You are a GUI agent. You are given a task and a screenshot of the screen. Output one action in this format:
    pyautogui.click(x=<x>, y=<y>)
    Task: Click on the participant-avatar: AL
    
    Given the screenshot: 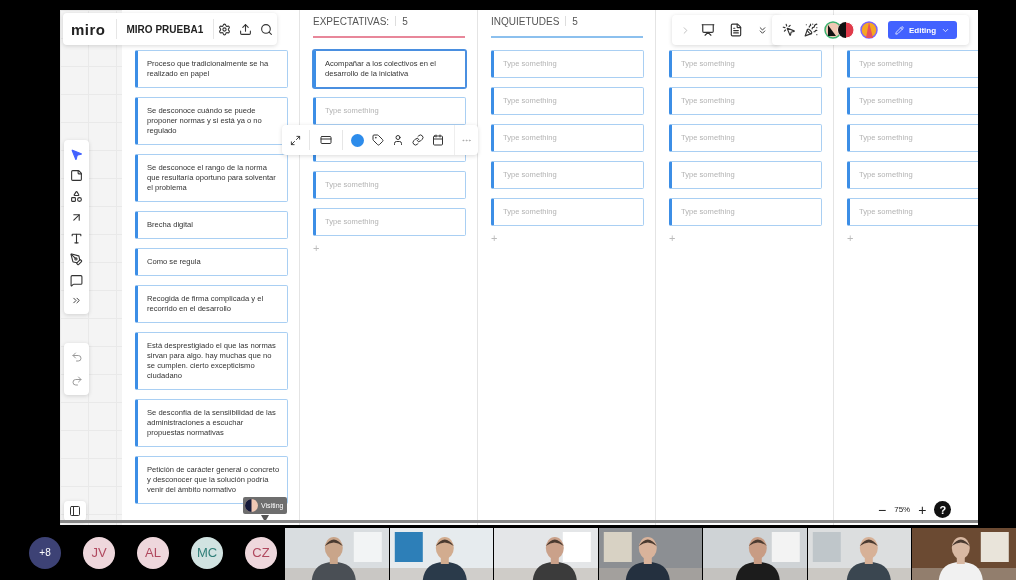 What is the action you would take?
    pyautogui.click(x=153, y=552)
    